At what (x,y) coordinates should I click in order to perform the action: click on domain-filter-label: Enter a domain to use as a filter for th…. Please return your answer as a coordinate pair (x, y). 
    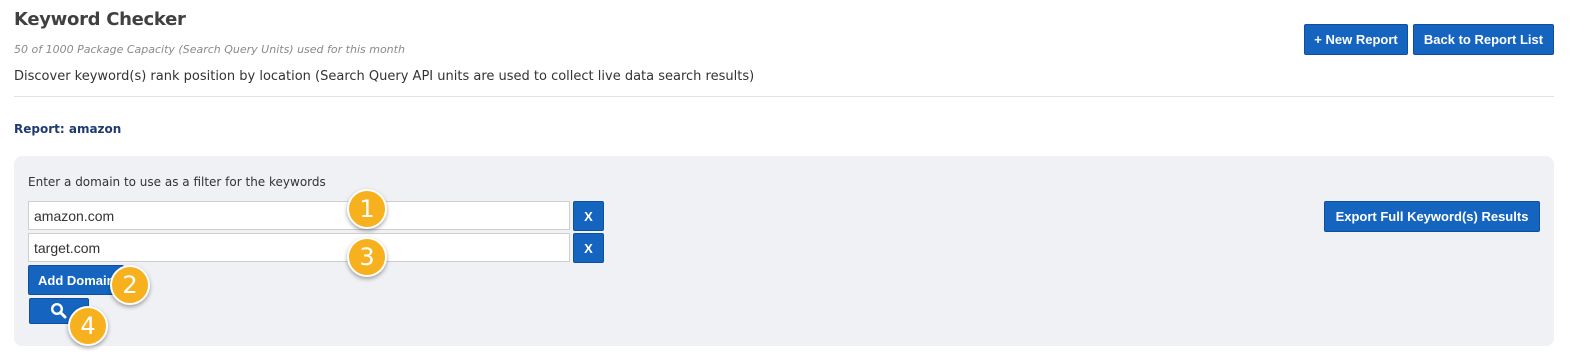
    Looking at the image, I should click on (177, 182).